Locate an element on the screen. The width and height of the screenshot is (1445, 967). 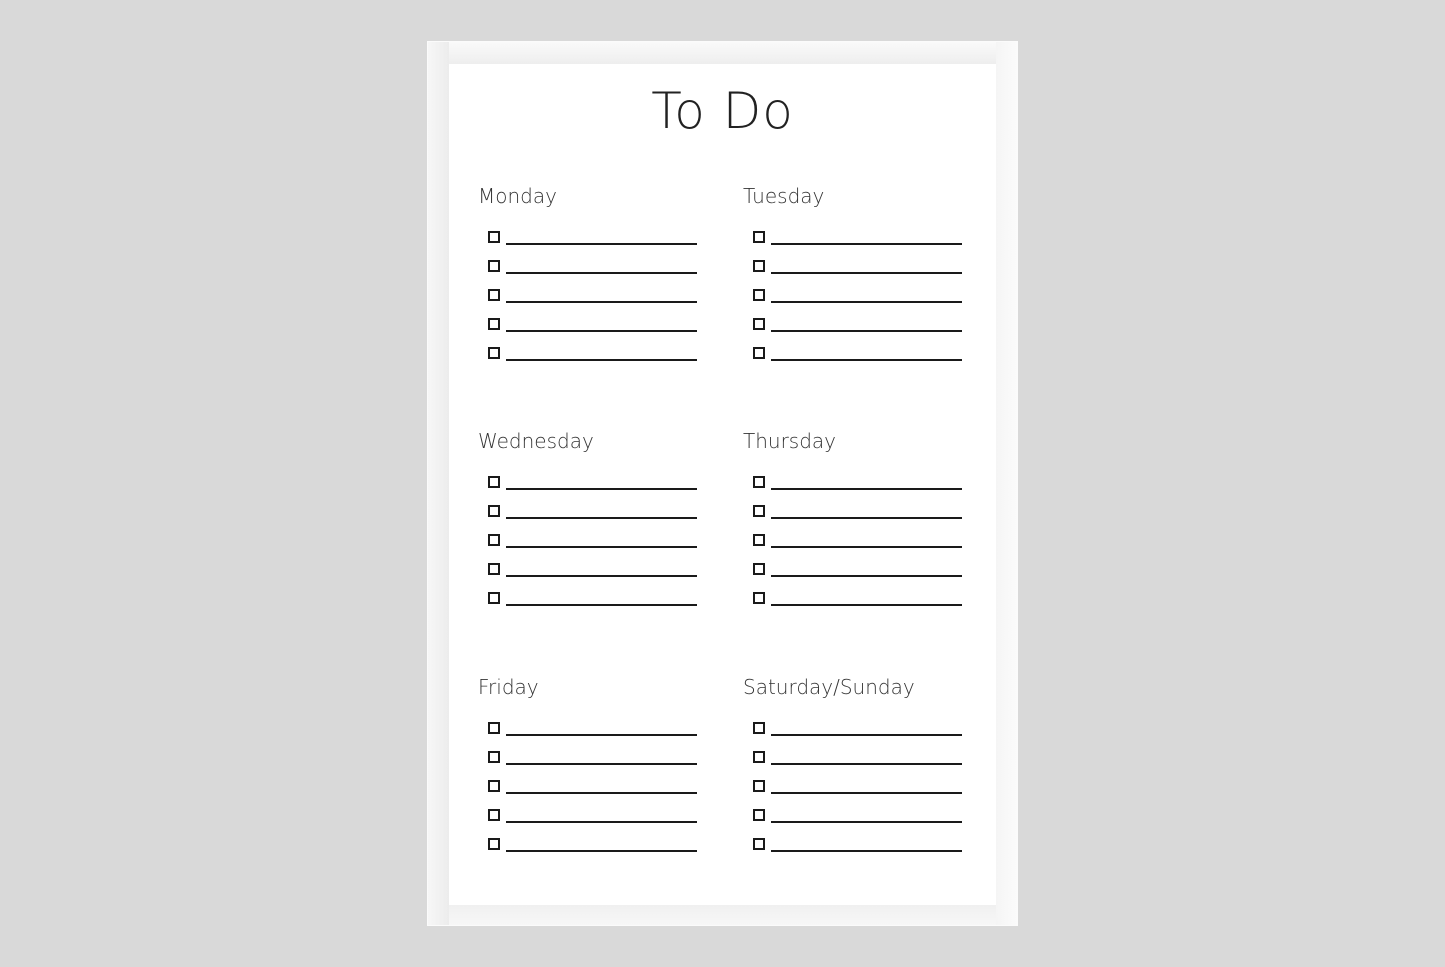
day-section-thursday: Thursday is located at coordinates (863, 522).